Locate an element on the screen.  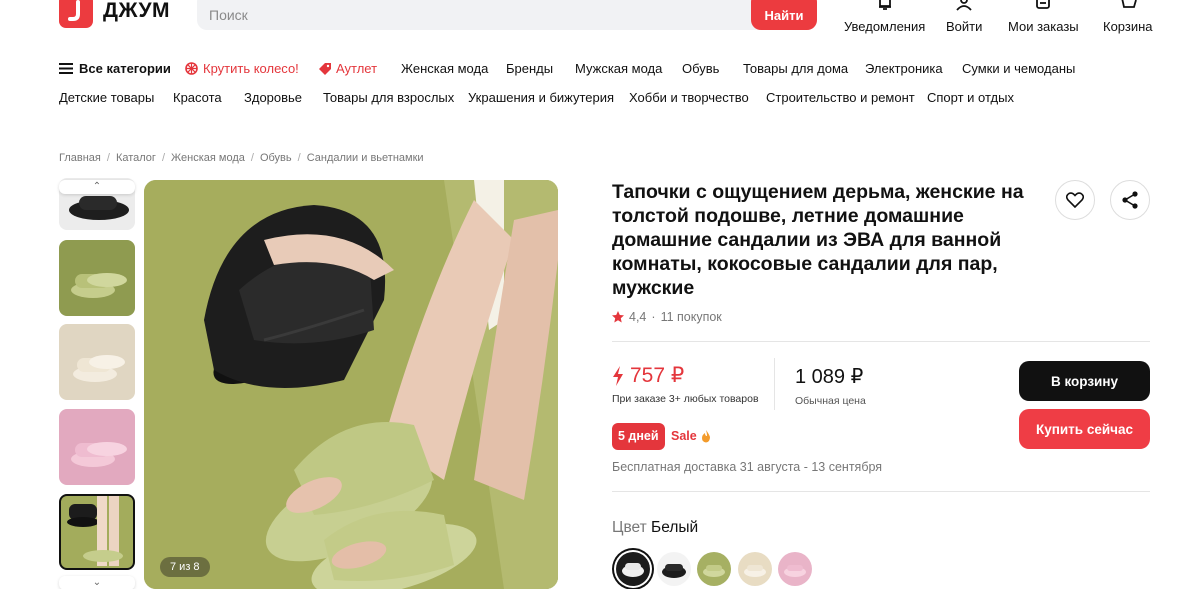
favorite-button is located at coordinates (1075, 200).